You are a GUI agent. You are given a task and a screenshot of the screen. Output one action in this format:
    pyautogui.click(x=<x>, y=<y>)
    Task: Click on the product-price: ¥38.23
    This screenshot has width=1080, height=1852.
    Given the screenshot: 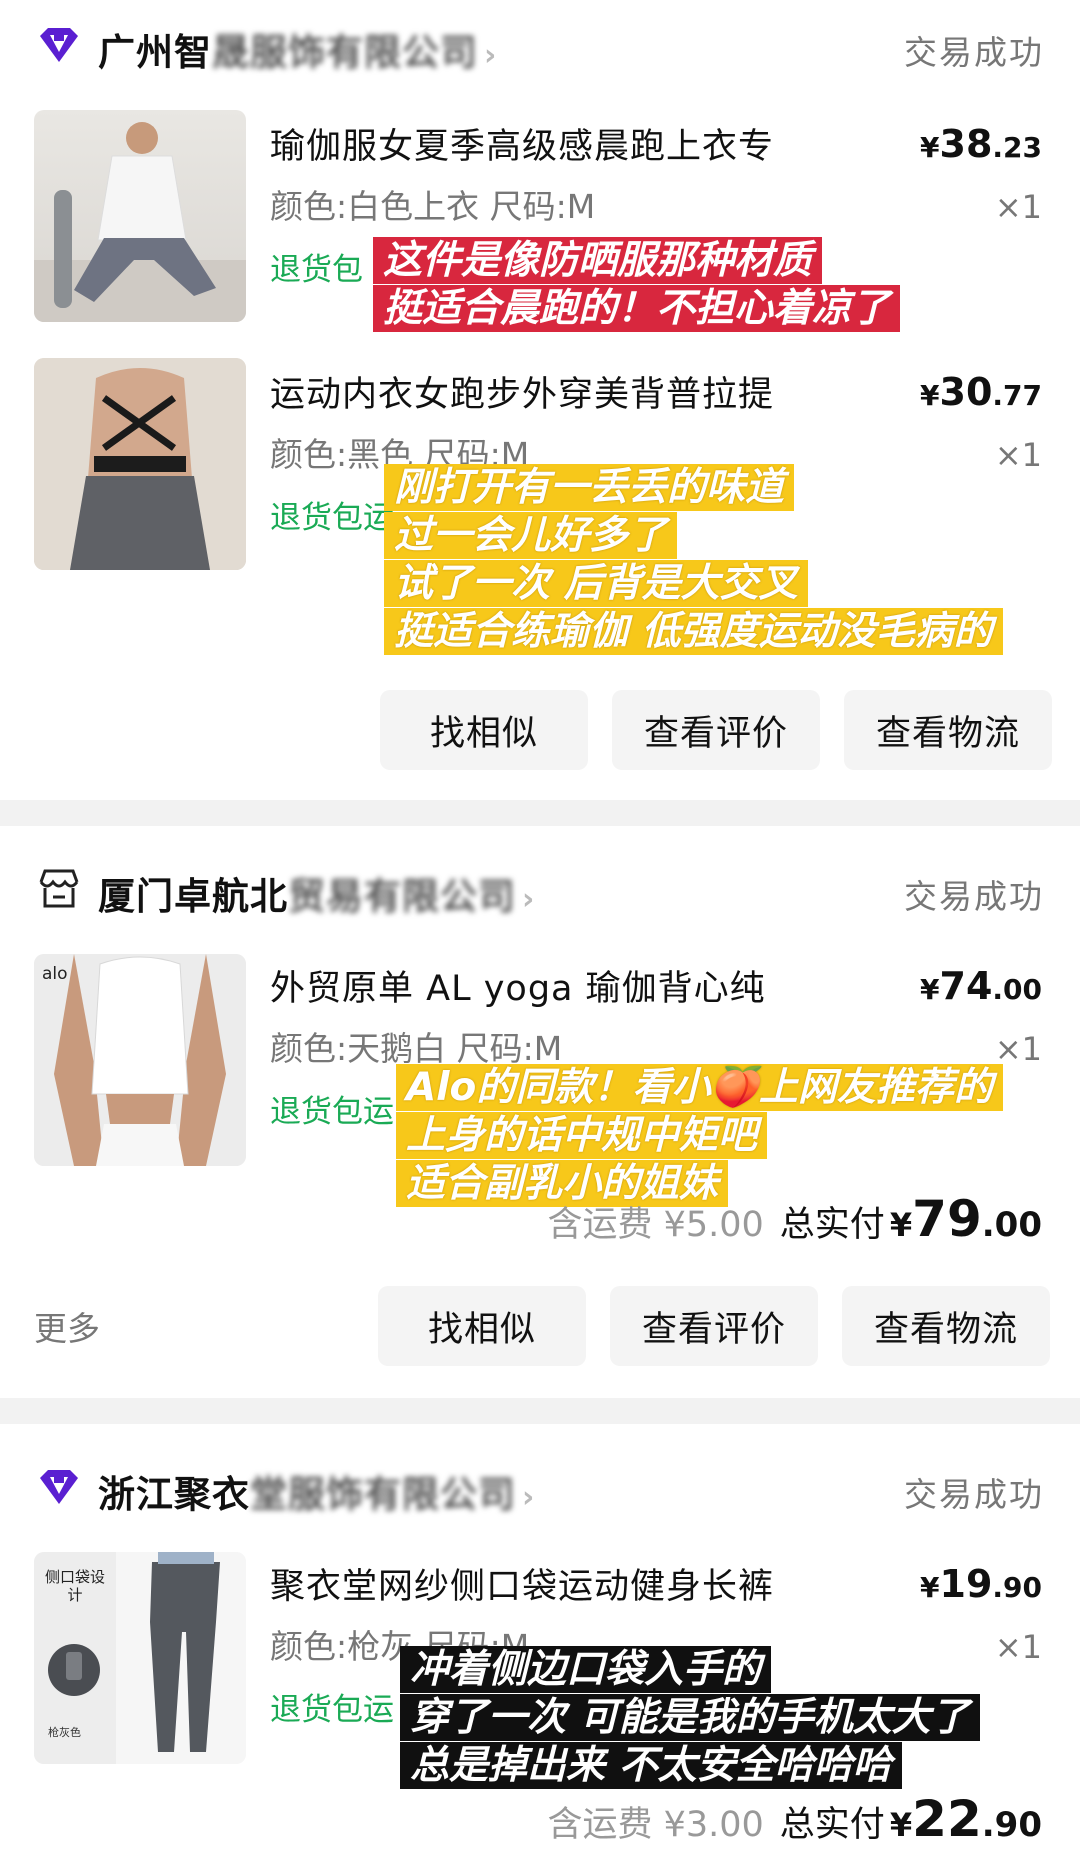 What is the action you would take?
    pyautogui.click(x=981, y=144)
    